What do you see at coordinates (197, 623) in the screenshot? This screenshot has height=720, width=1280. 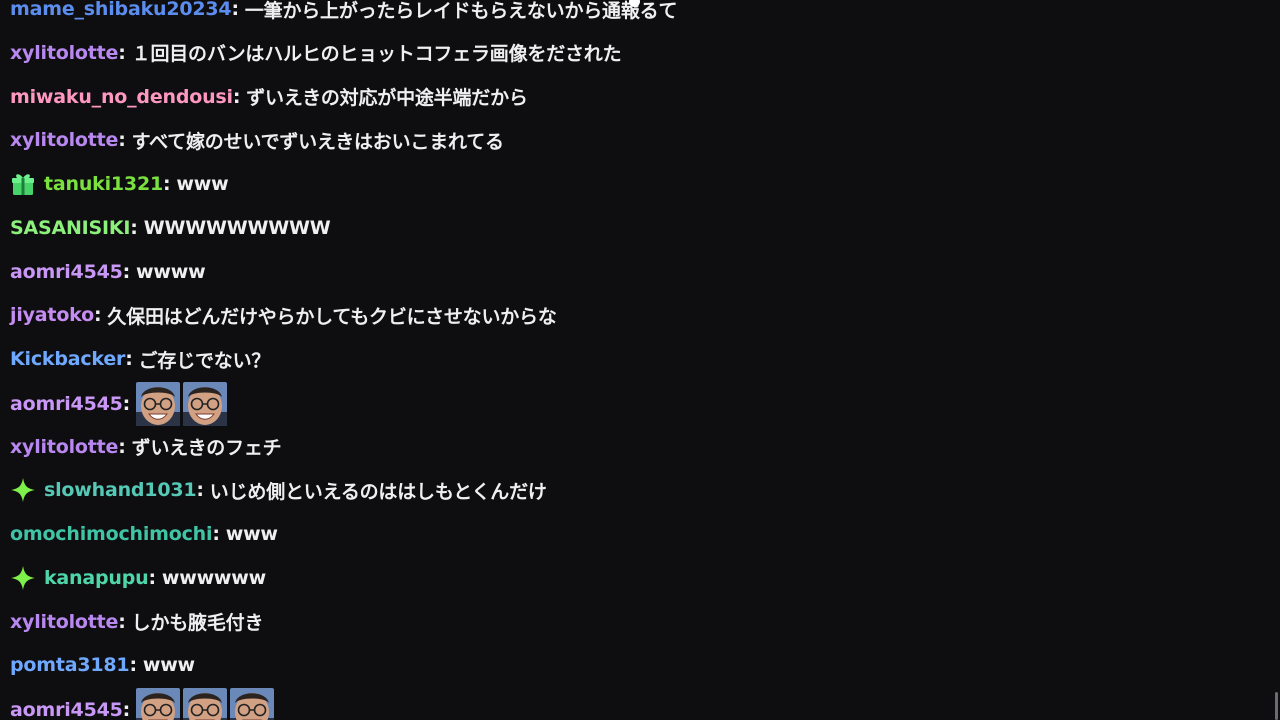 I see `chat-message-text: しかも腋毛付き` at bounding box center [197, 623].